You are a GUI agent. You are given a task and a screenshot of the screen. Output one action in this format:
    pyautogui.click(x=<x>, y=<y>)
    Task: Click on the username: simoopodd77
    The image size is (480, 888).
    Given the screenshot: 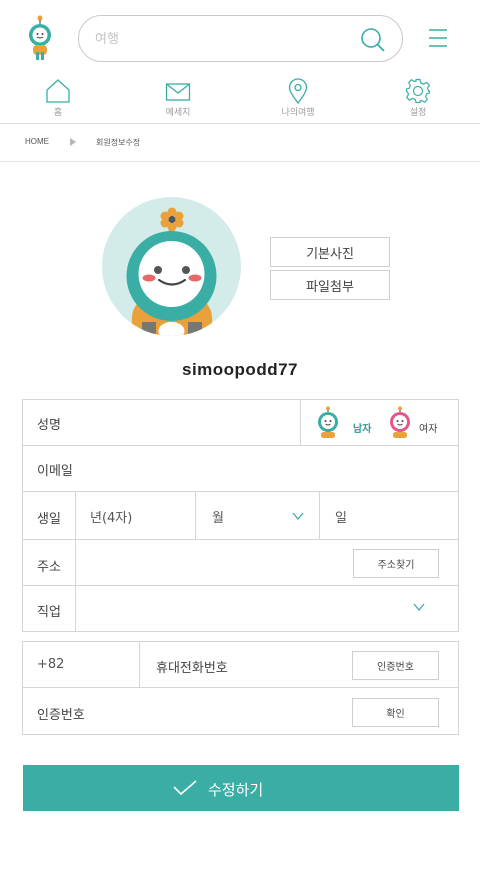 What is the action you would take?
    pyautogui.click(x=239, y=369)
    